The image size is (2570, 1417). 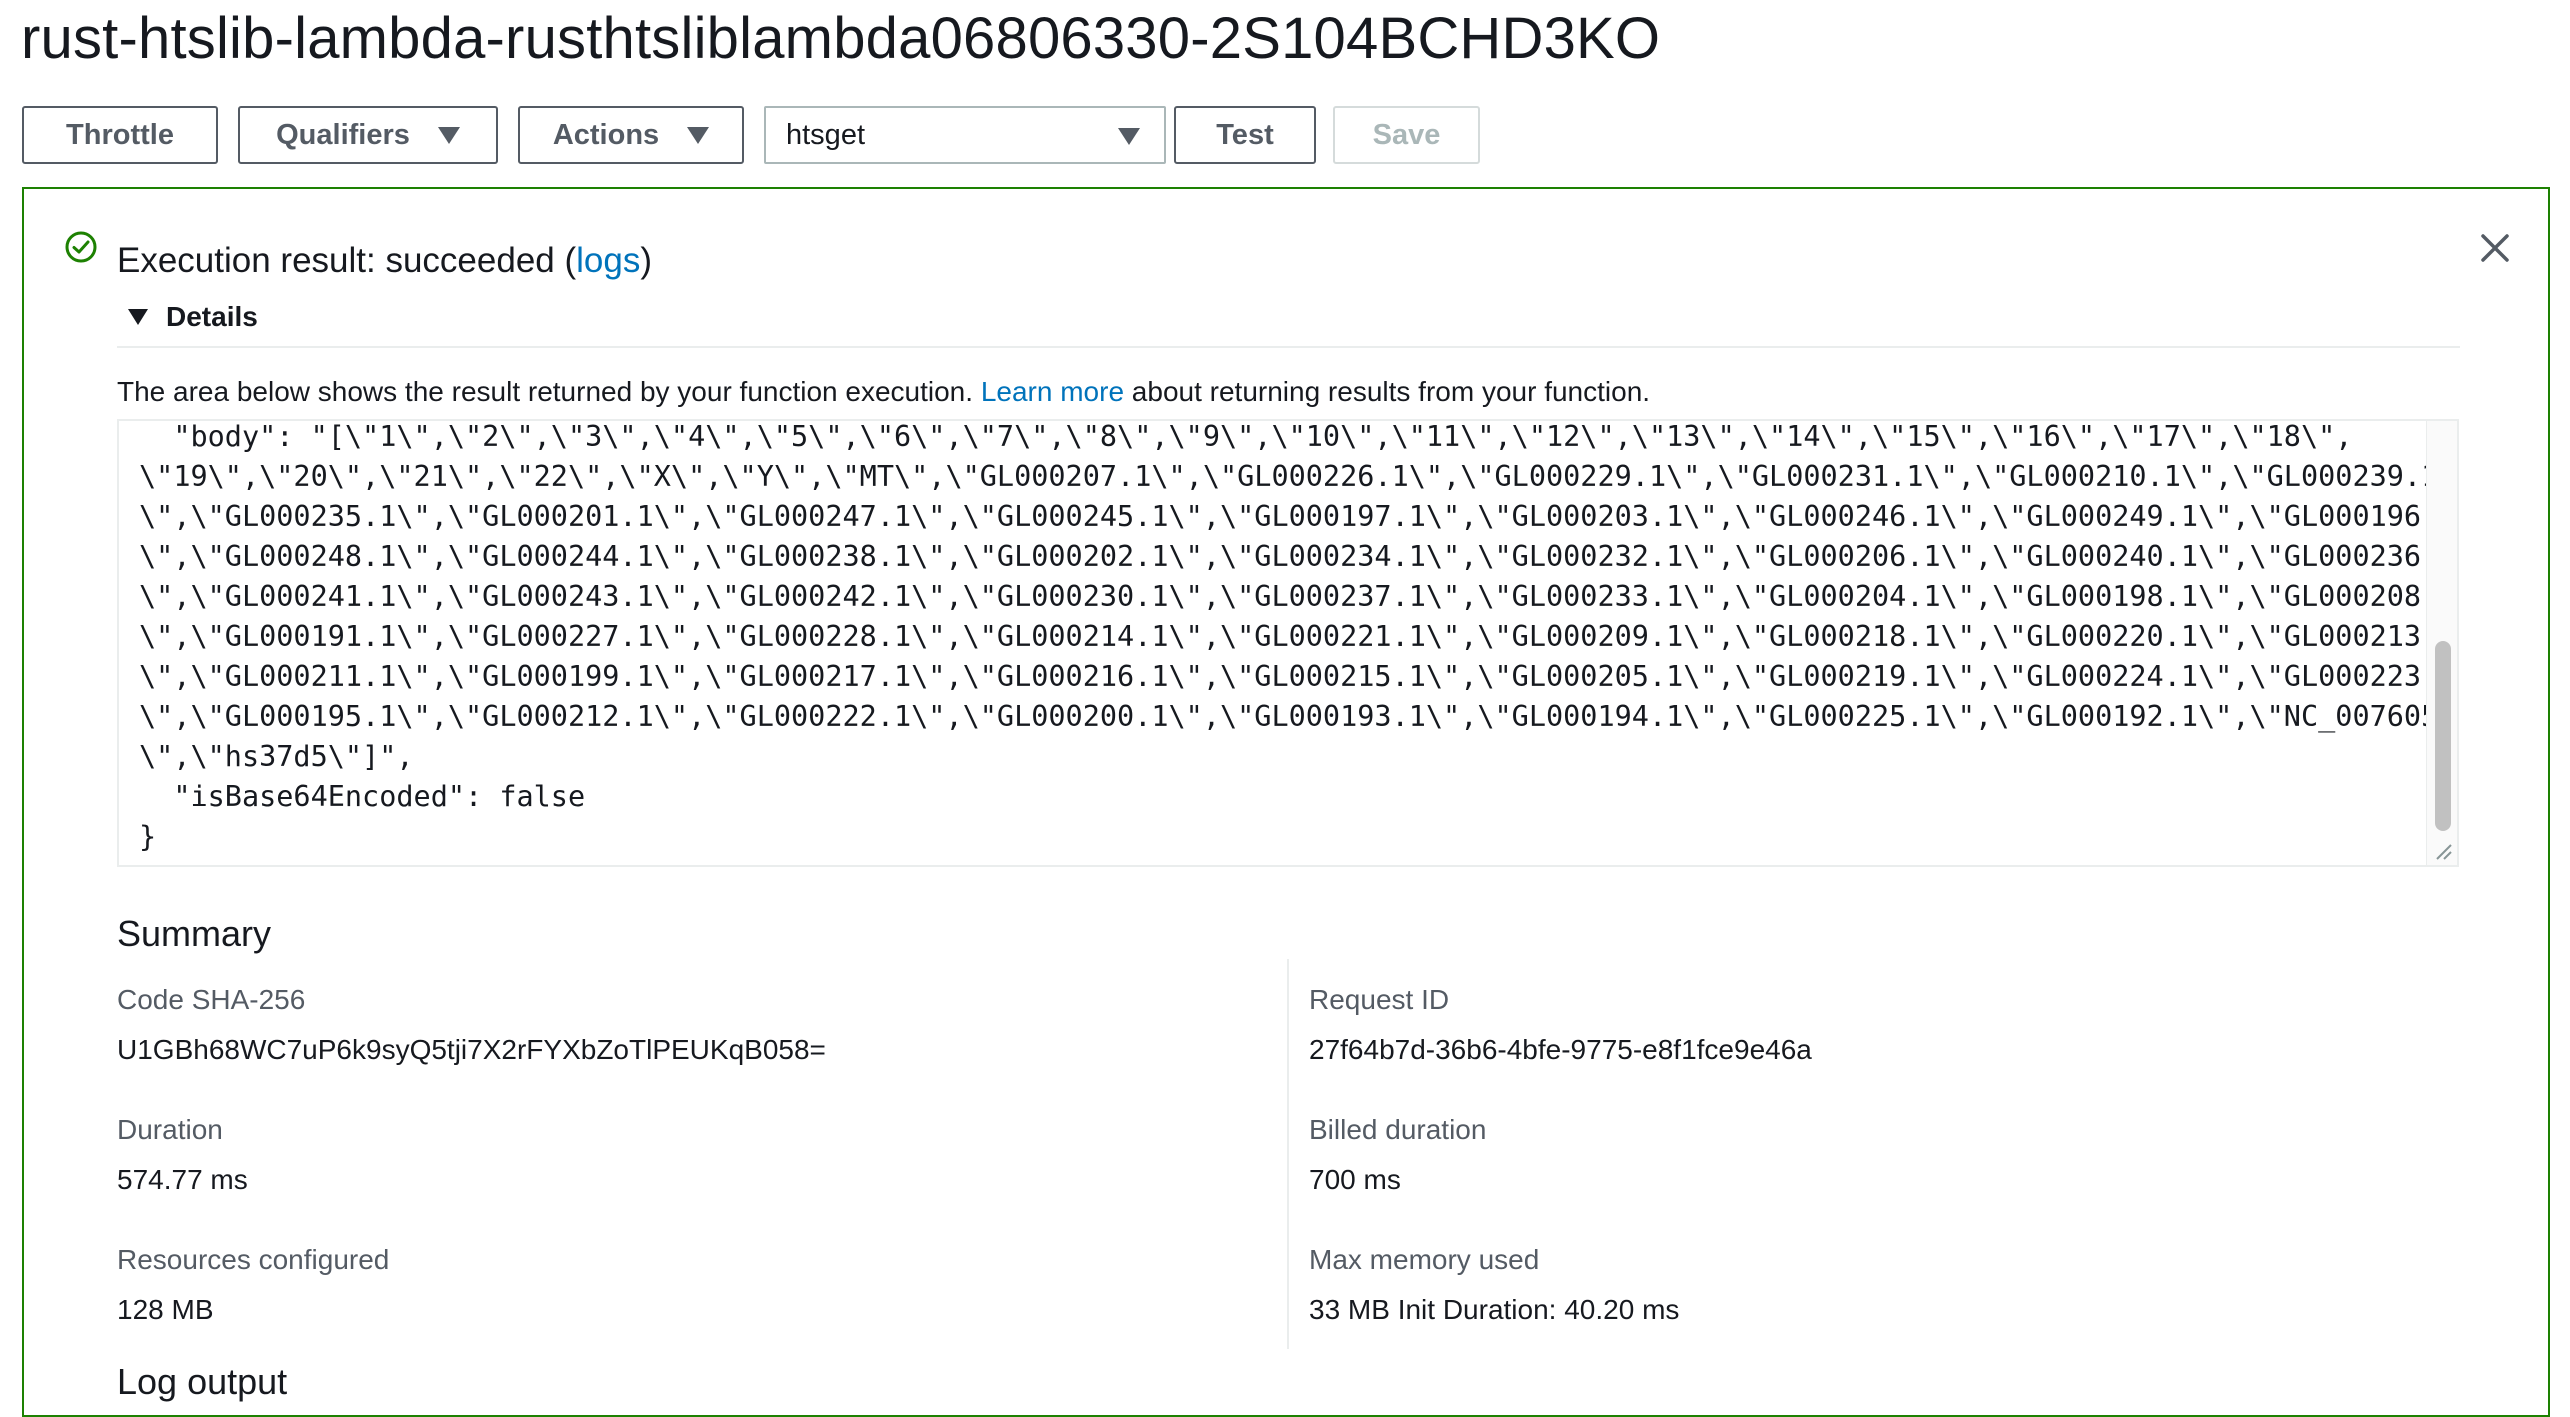 What do you see at coordinates (646, 260) in the screenshot?
I see `status-suffix: )` at bounding box center [646, 260].